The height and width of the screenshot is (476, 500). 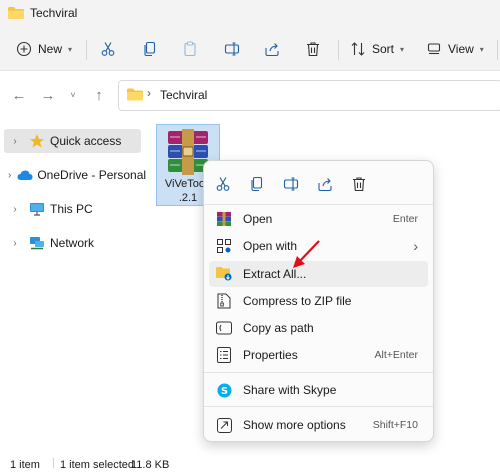 I want to click on status-size: 11.8 KB, so click(x=150, y=465).